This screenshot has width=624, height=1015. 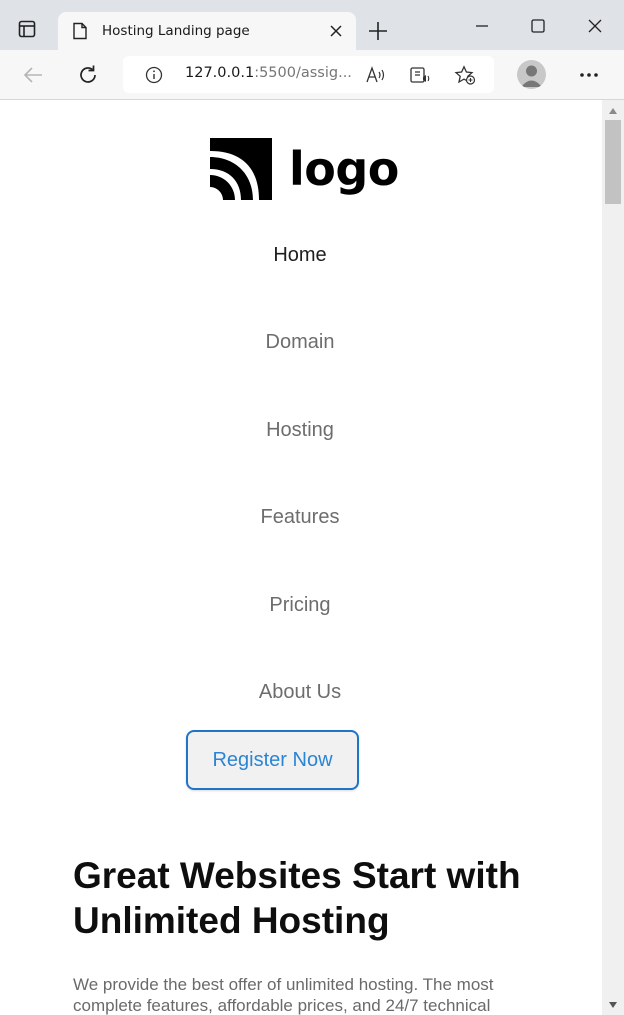 I want to click on scroll-up-arrow-icon, so click(x=613, y=111).